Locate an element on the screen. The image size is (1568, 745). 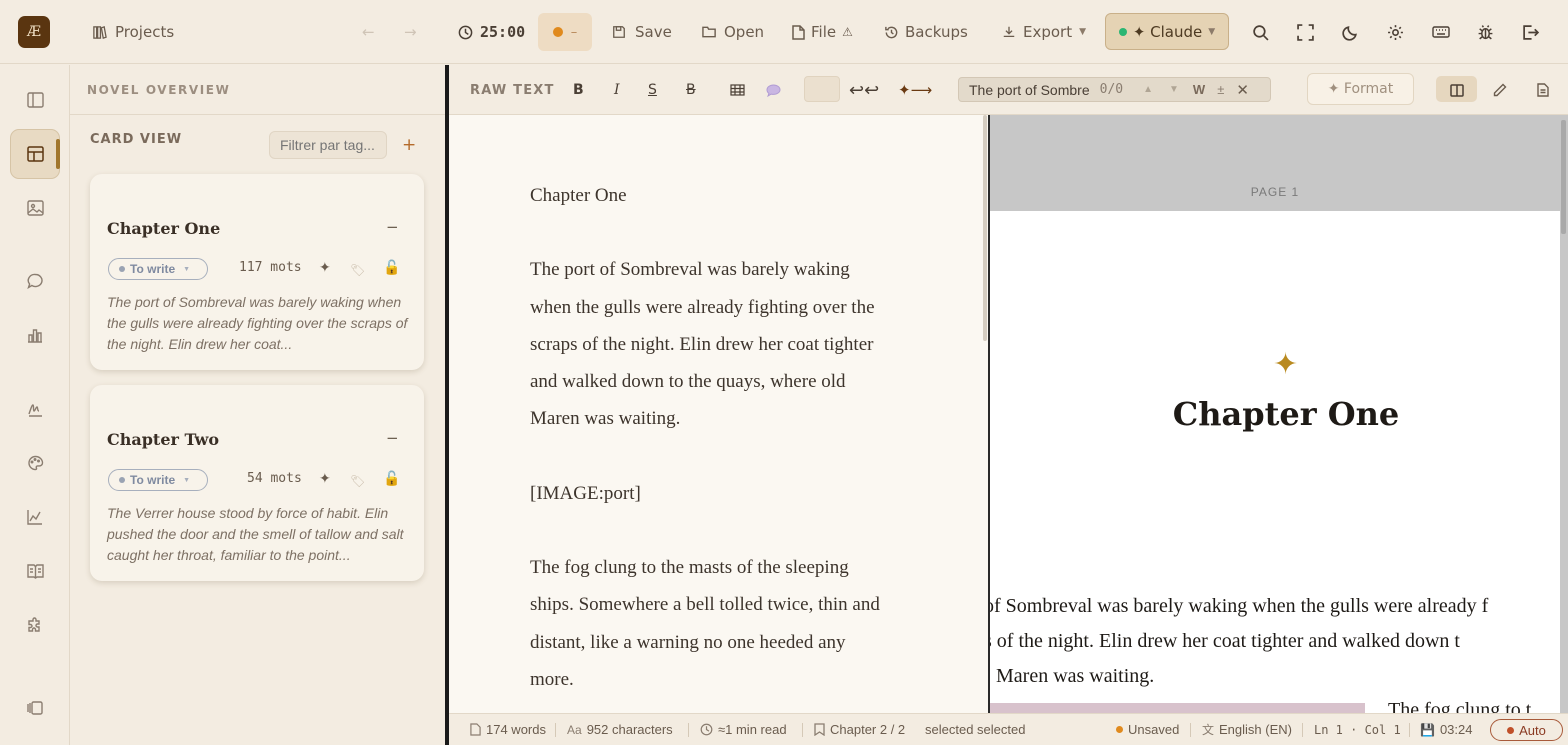
puzzle-icon is located at coordinates (34, 624).